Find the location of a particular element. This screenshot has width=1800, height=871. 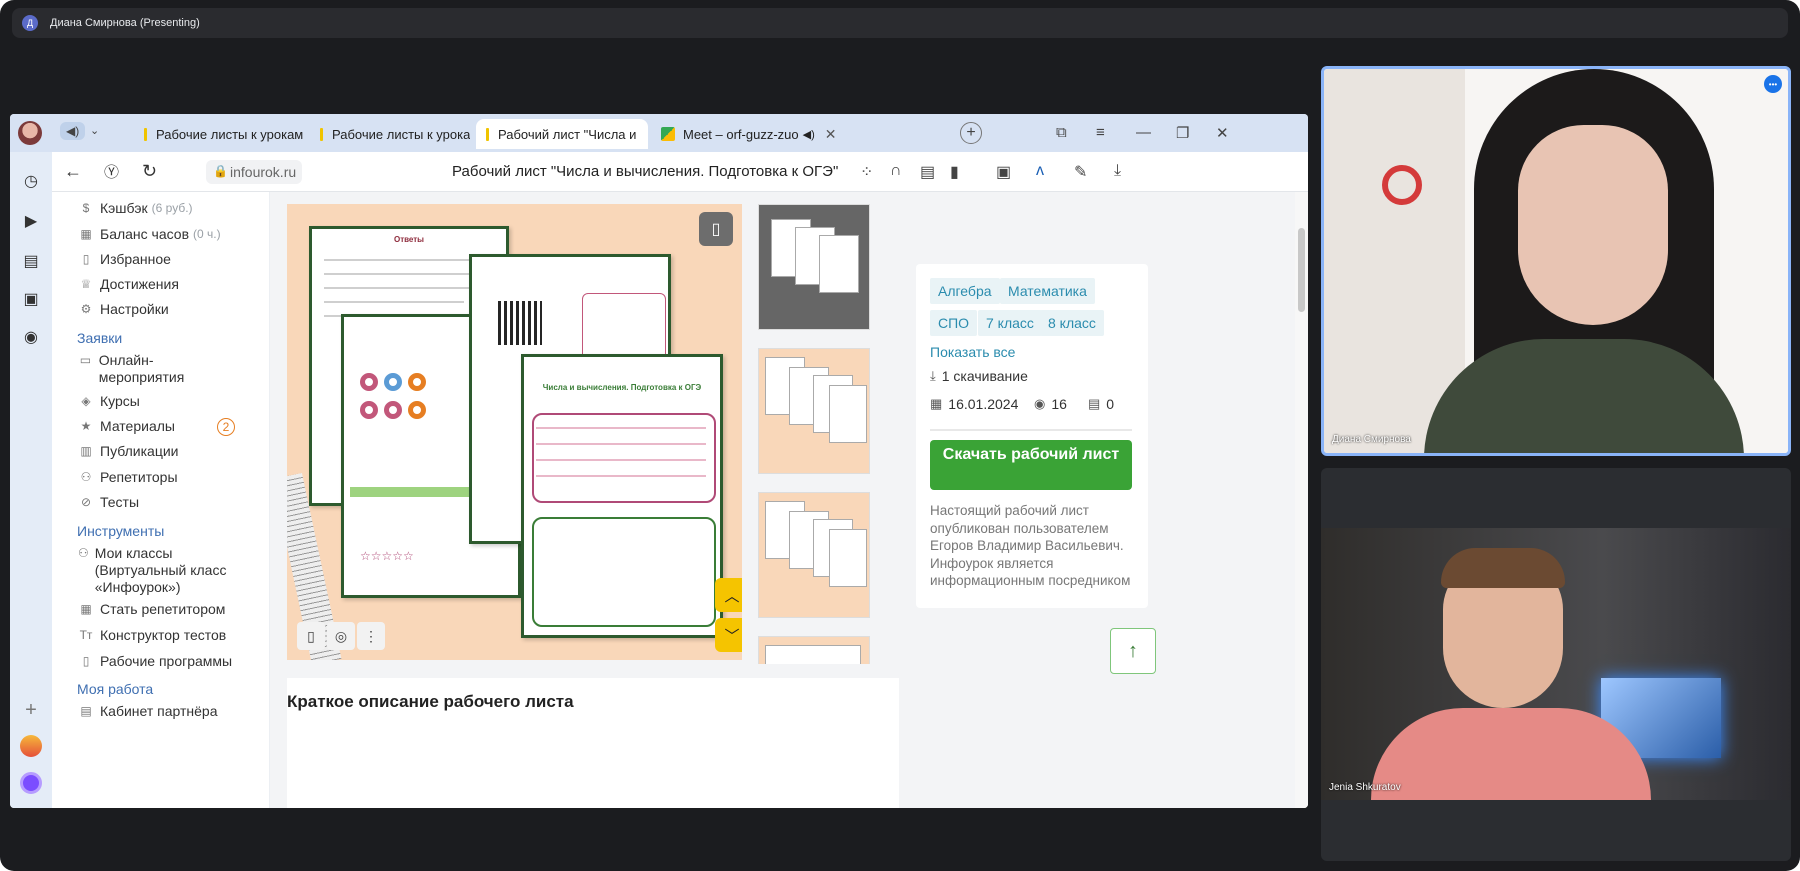

app-icon is located at coordinates (31, 746).